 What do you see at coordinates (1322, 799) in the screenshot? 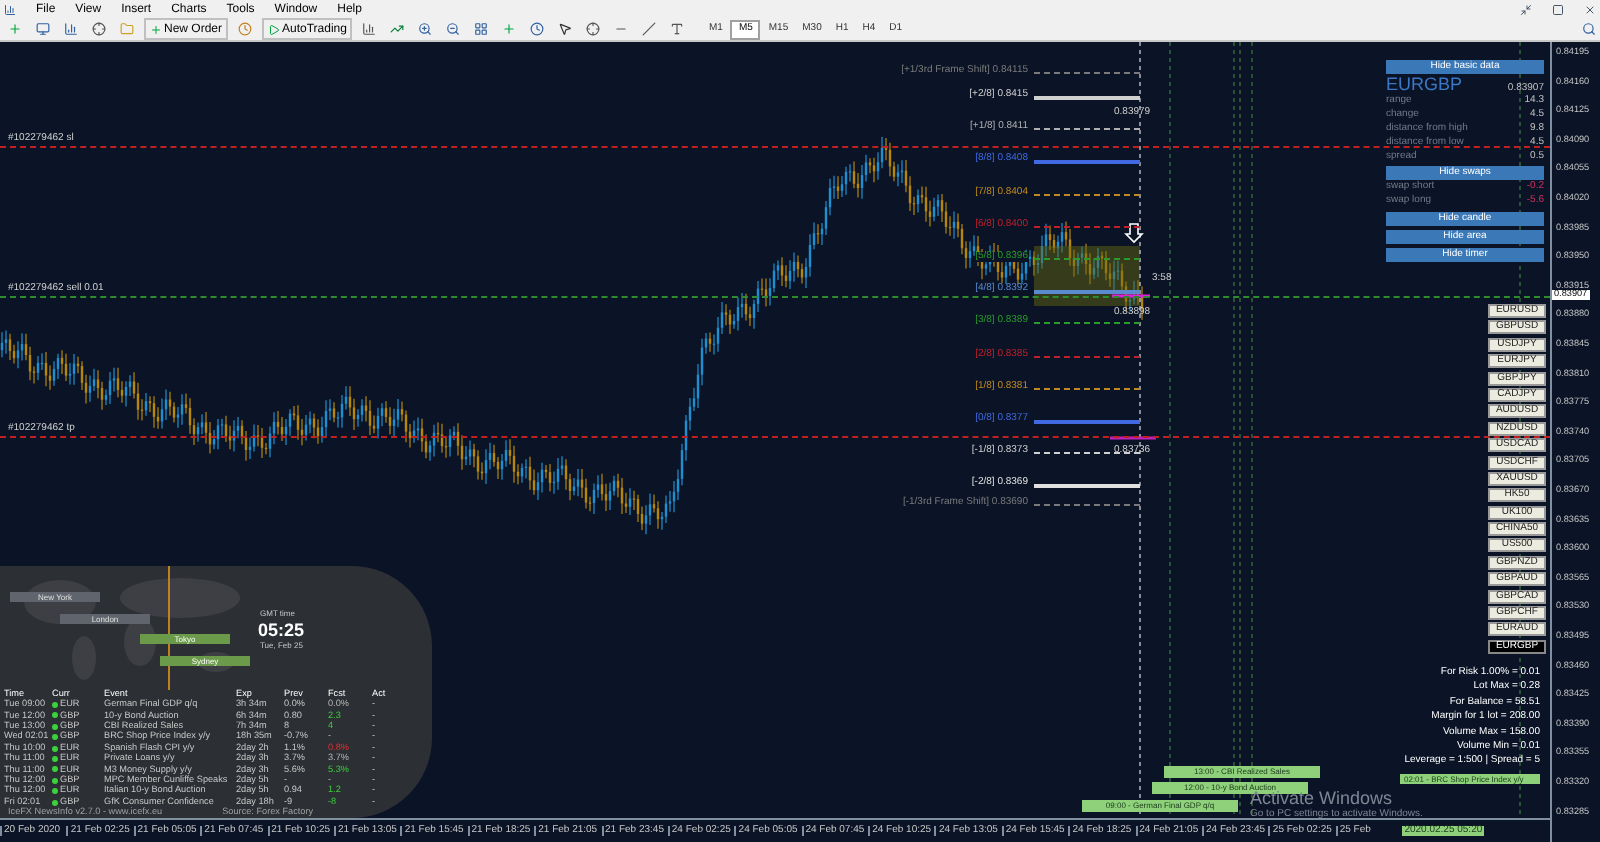
I see `activation-title: Activate Windows` at bounding box center [1322, 799].